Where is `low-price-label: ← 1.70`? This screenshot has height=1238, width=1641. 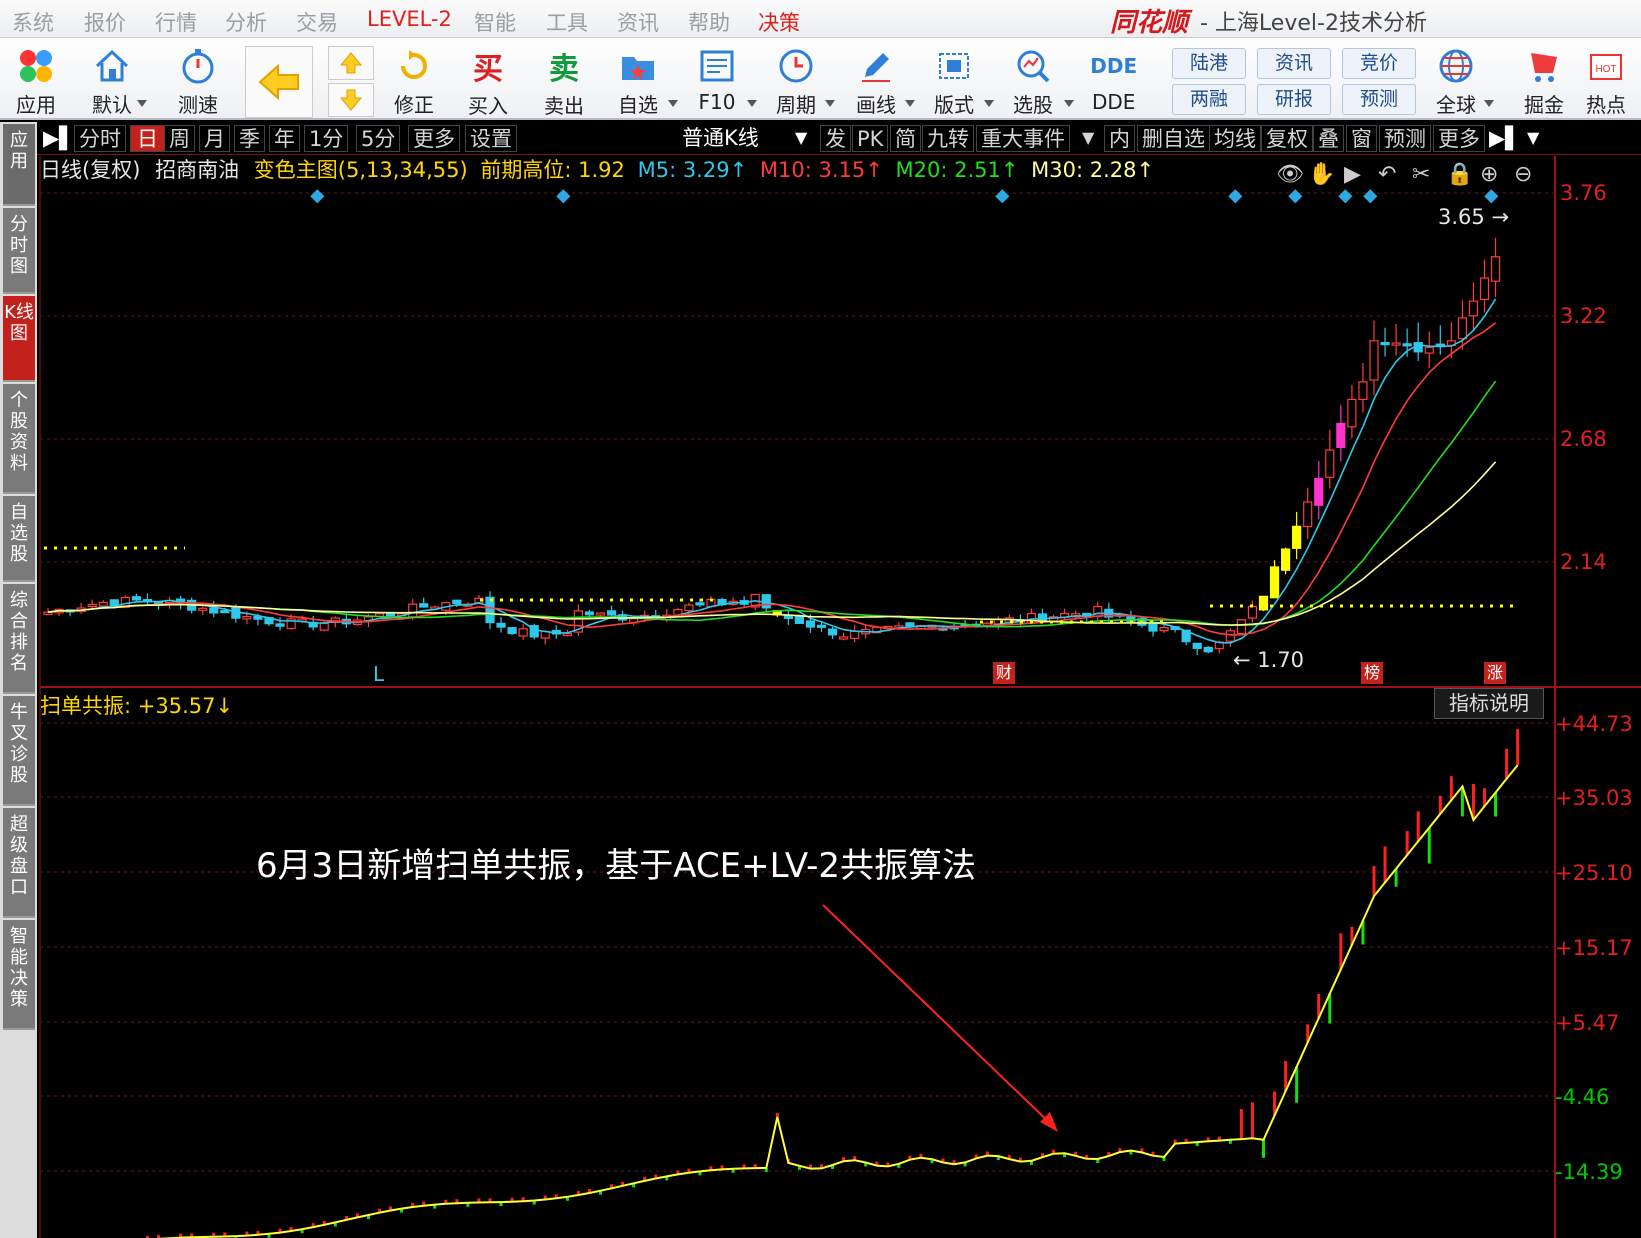 low-price-label: ← 1.70 is located at coordinates (1269, 660).